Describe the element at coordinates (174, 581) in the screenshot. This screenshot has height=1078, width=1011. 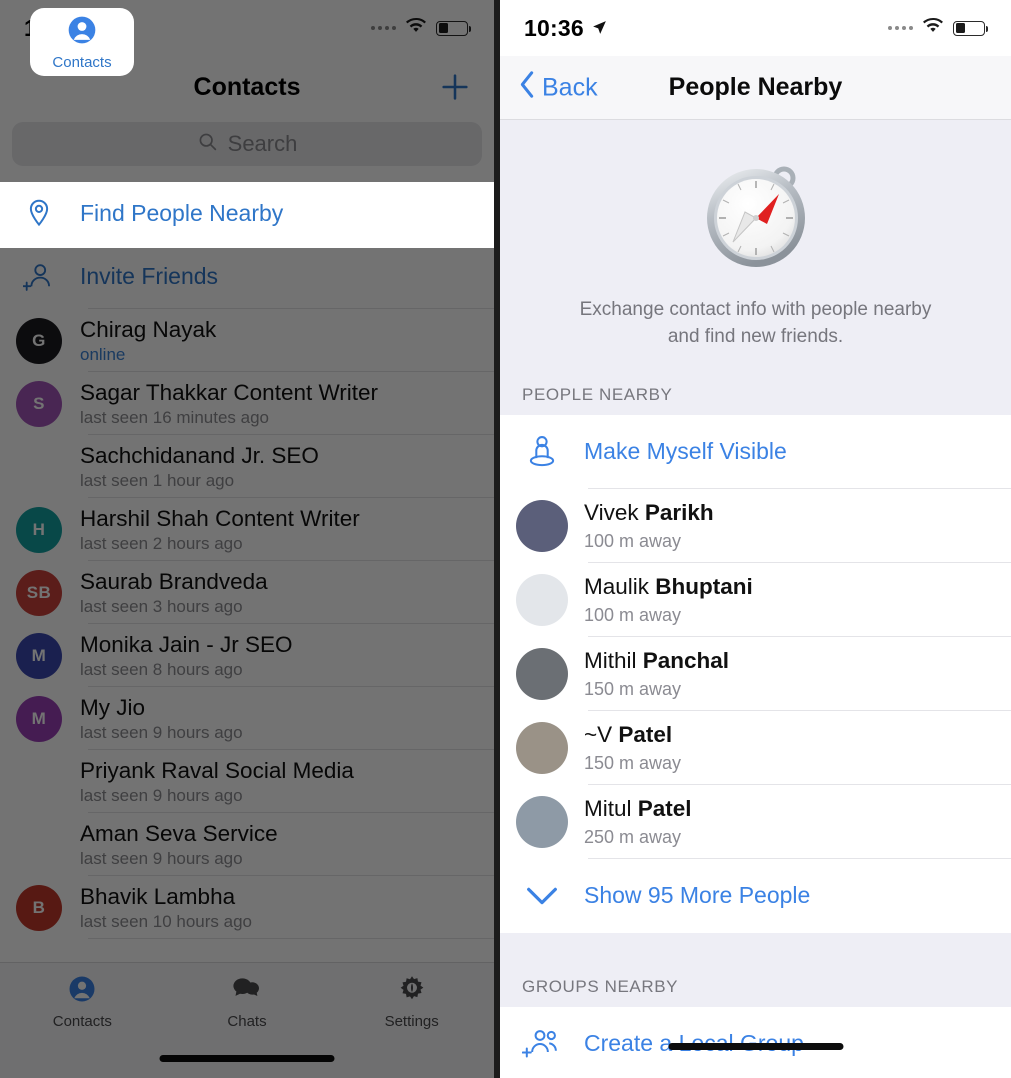
I see `contact-name: Saurab Brandveda` at that location.